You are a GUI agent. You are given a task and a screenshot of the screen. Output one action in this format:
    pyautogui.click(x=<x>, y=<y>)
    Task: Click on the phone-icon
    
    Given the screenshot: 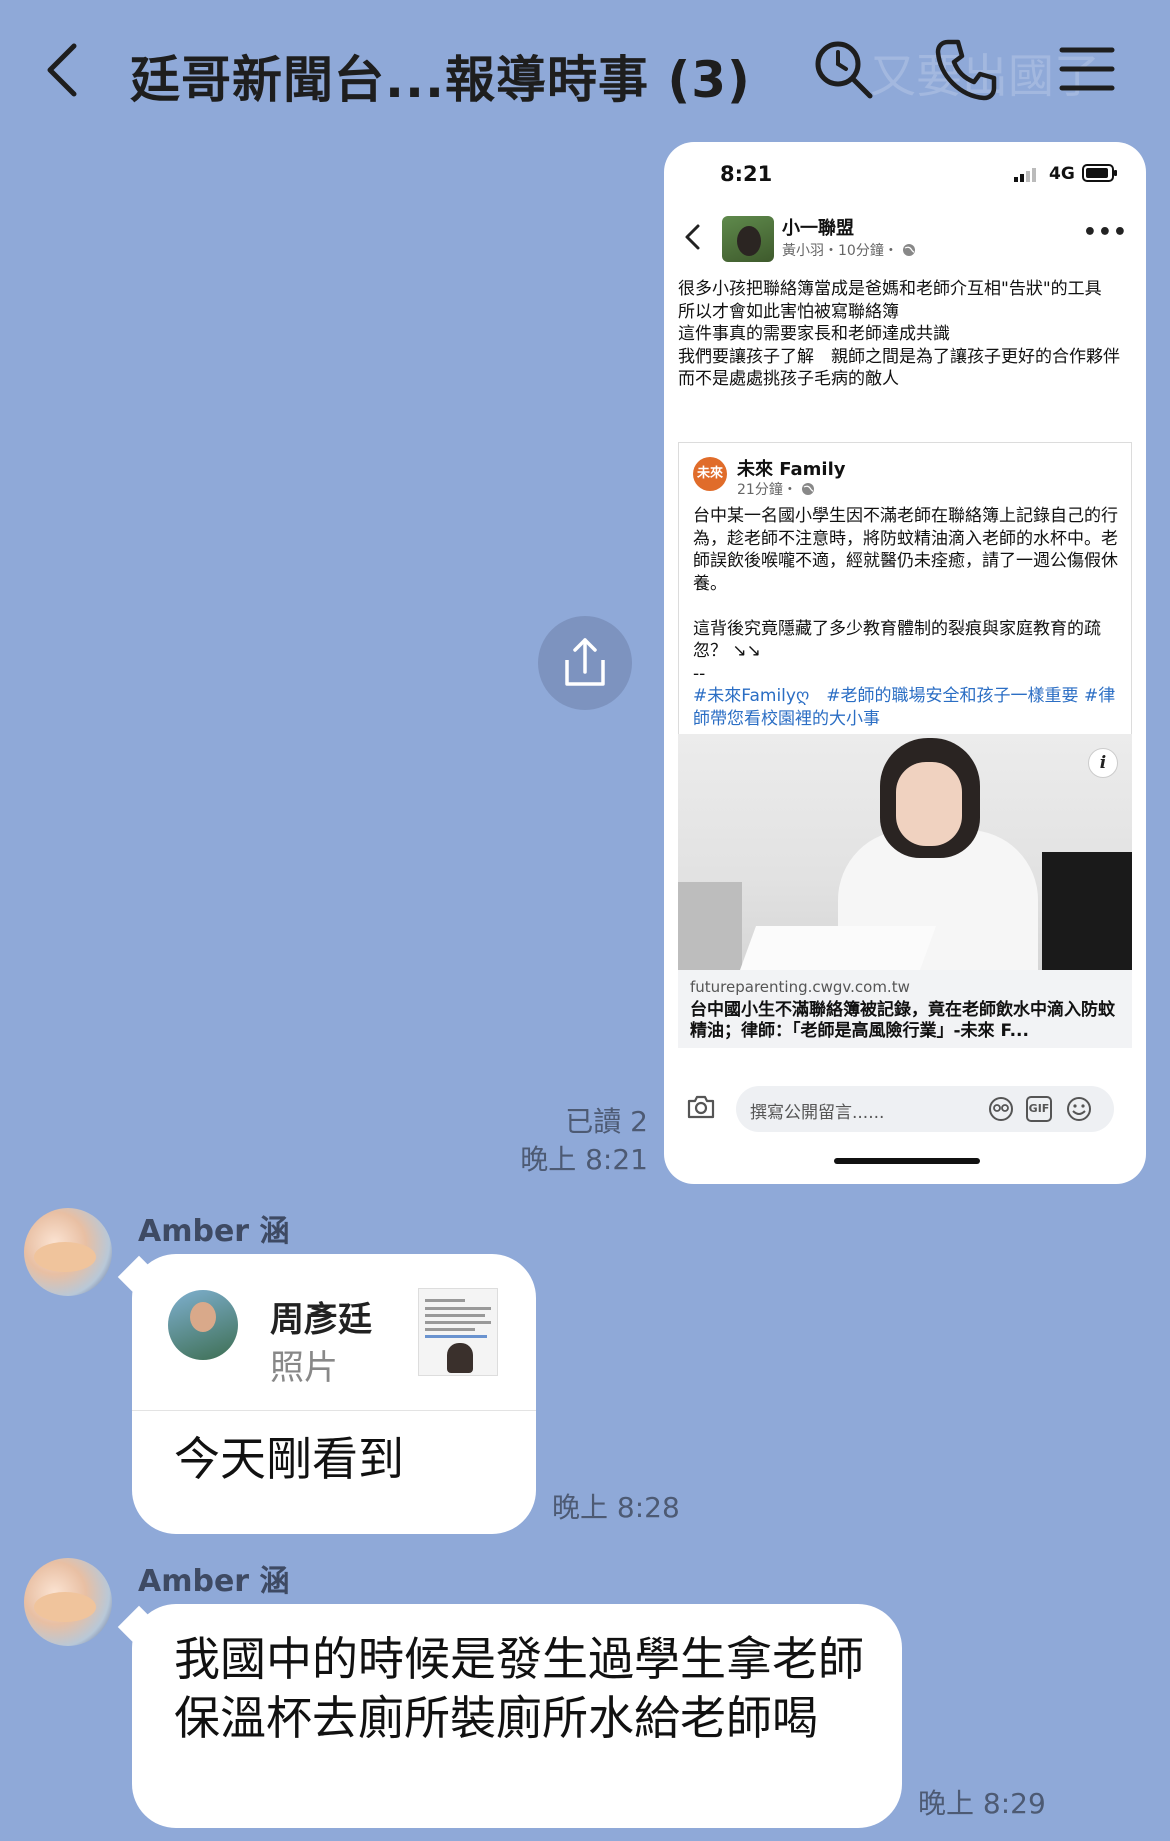 What is the action you would take?
    pyautogui.click(x=966, y=70)
    